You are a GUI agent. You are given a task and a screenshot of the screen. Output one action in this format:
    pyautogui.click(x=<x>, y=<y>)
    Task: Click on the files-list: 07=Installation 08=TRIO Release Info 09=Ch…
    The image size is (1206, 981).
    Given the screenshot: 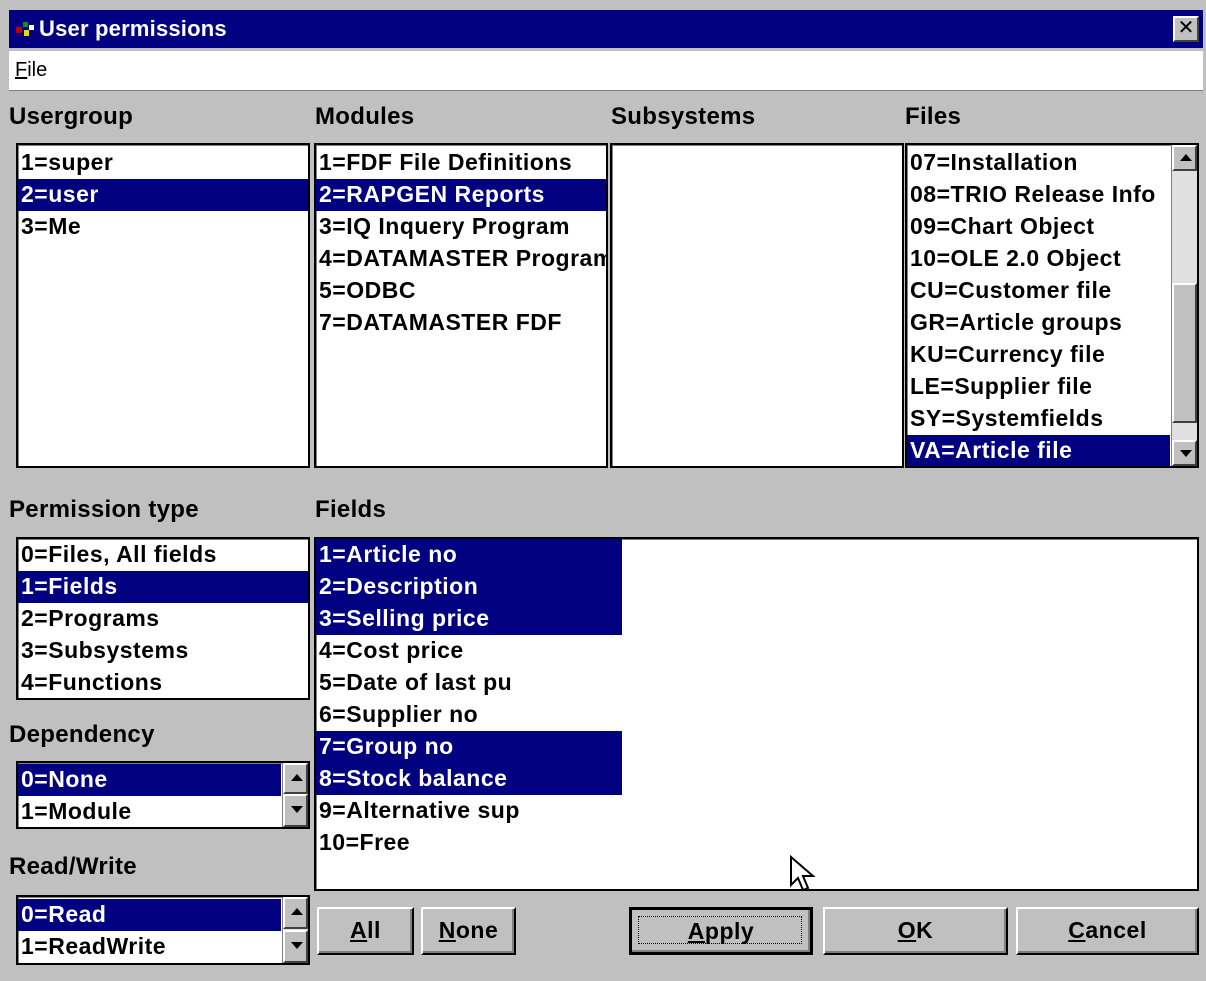 What is the action you would take?
    pyautogui.click(x=1052, y=305)
    